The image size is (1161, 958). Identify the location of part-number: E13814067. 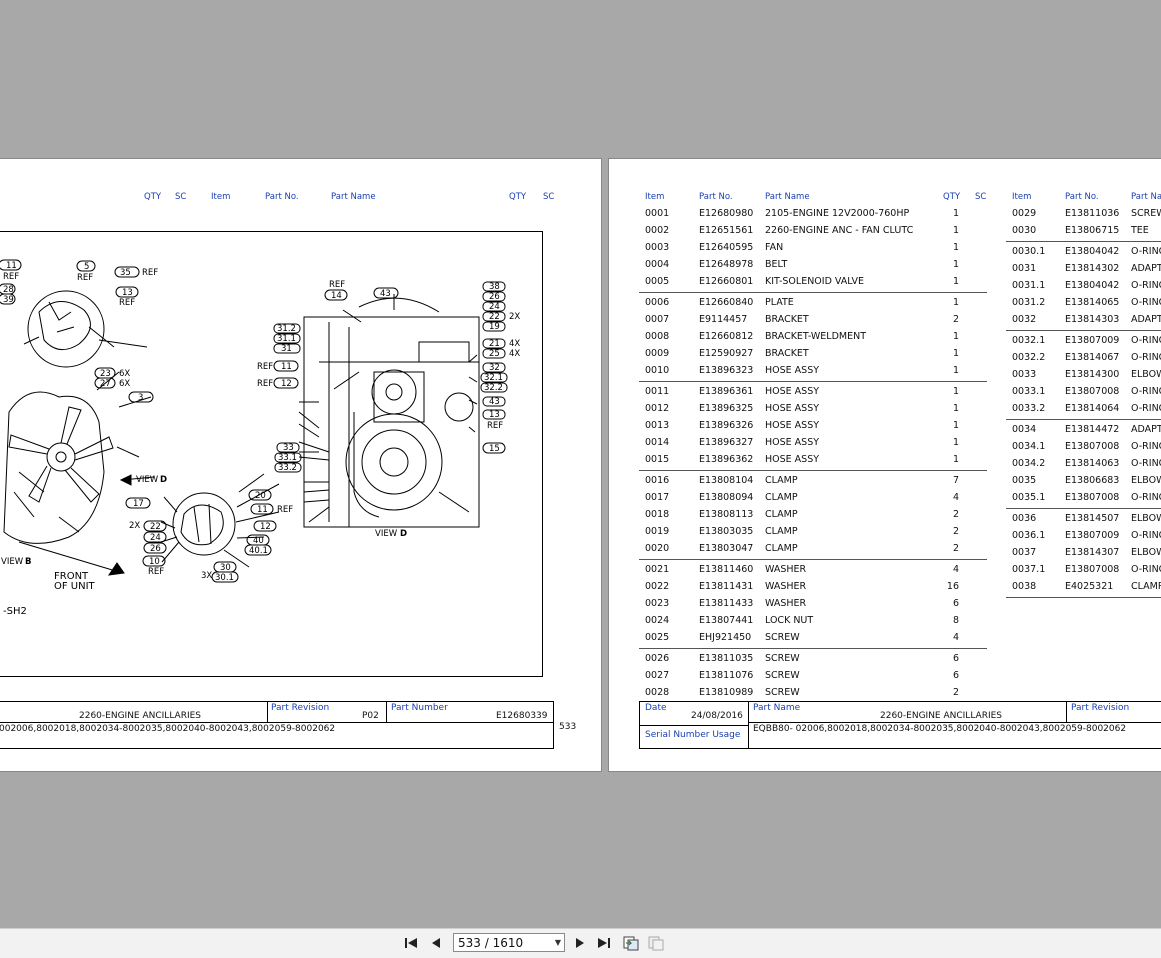
(1092, 357).